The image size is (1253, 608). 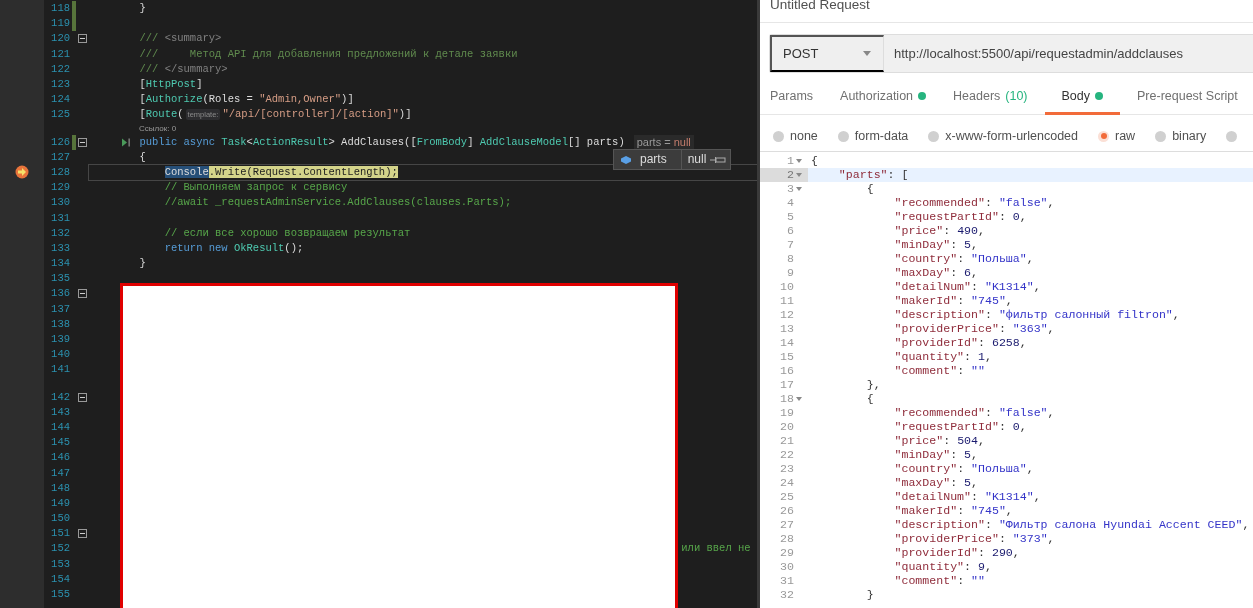 I want to click on line-number: 20, so click(x=787, y=427).